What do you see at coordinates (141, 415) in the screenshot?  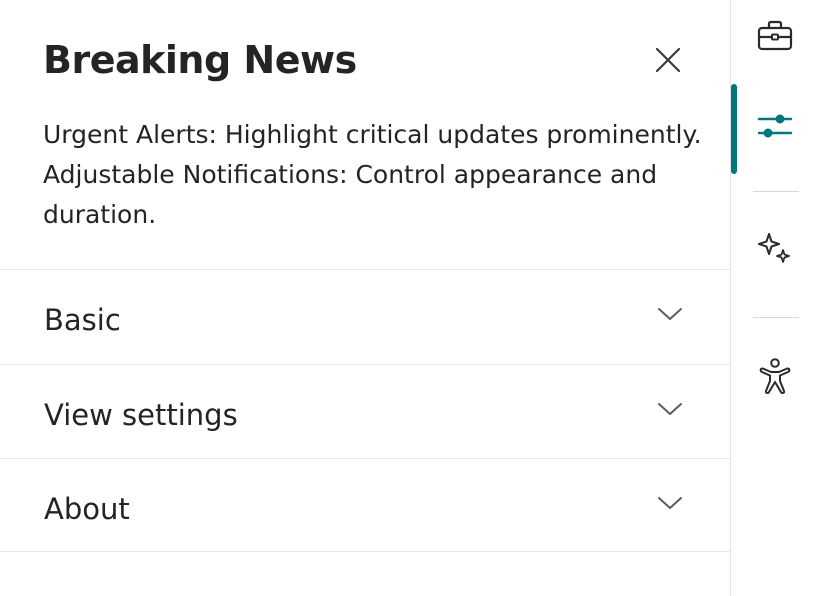 I see `section-label: View settings` at bounding box center [141, 415].